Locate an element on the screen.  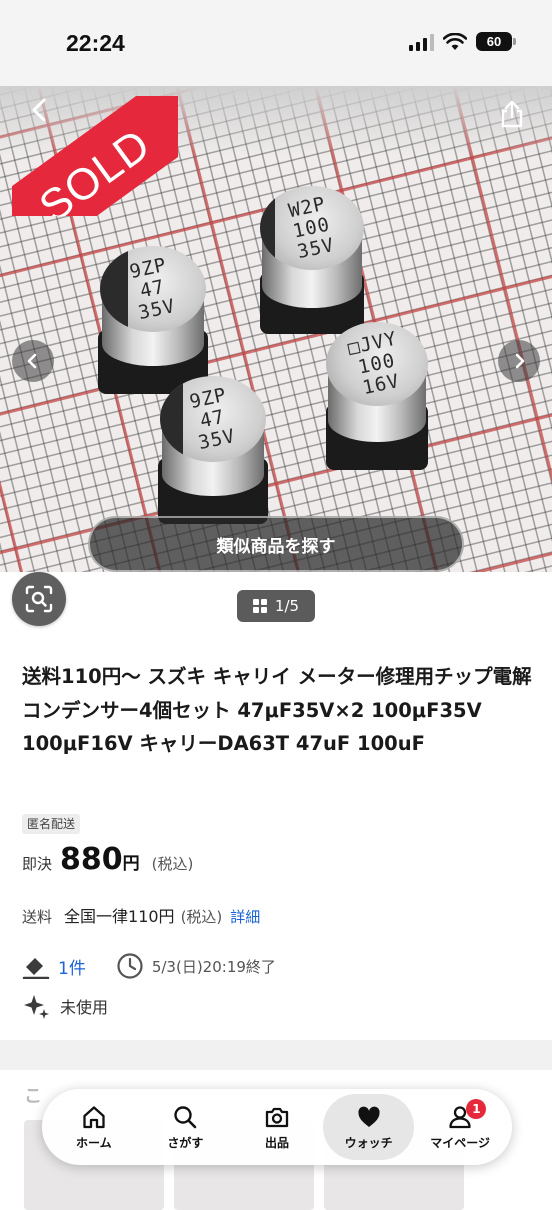
heart-icon is located at coordinates (368, 1116).